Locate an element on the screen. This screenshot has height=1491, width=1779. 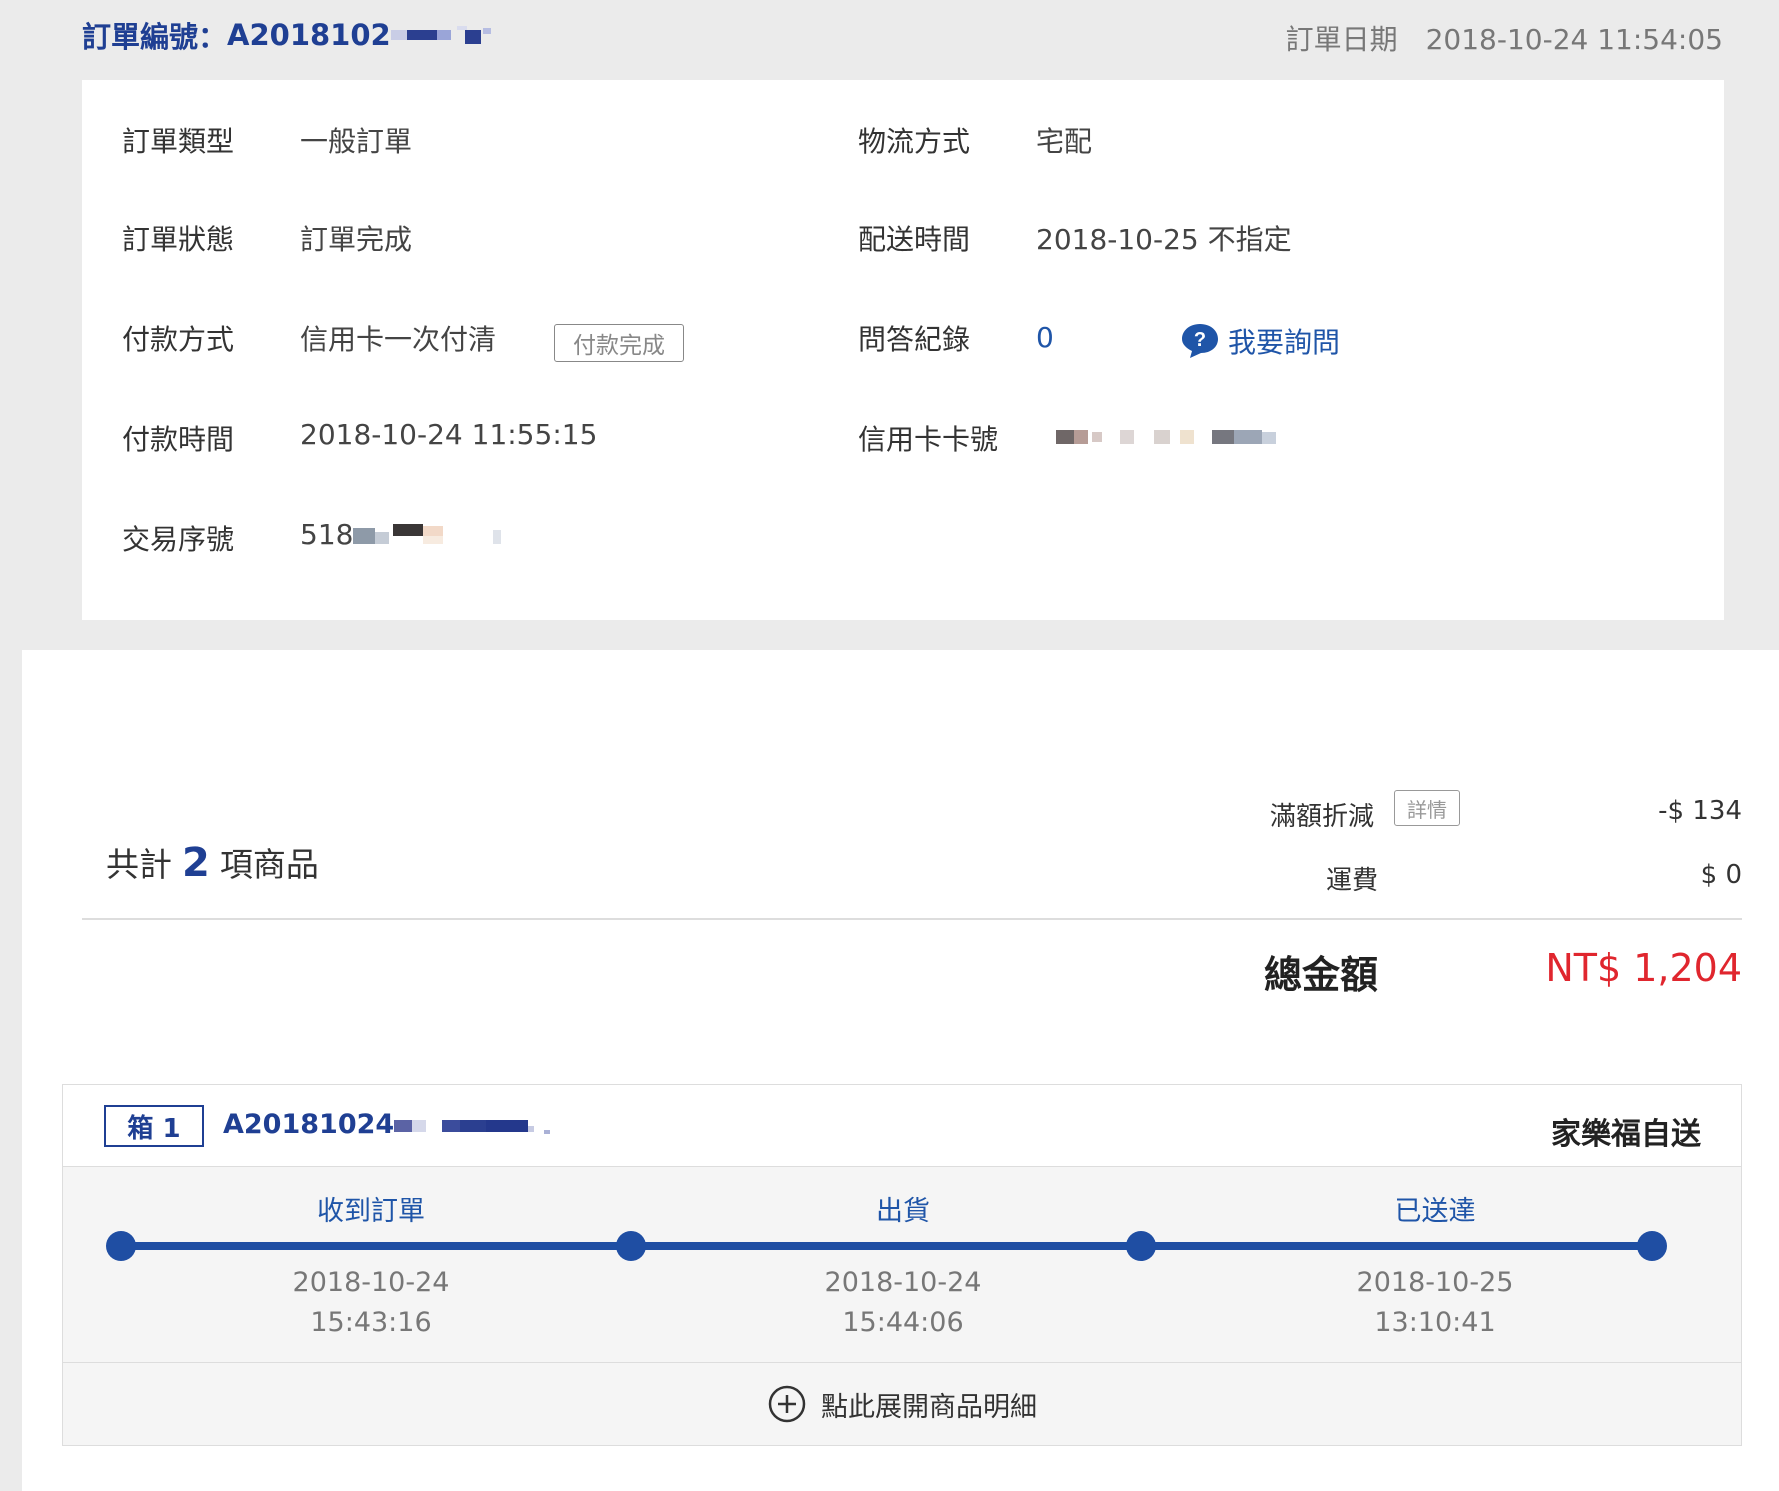
discount-label: 滿額折減 is located at coordinates (1322, 817).